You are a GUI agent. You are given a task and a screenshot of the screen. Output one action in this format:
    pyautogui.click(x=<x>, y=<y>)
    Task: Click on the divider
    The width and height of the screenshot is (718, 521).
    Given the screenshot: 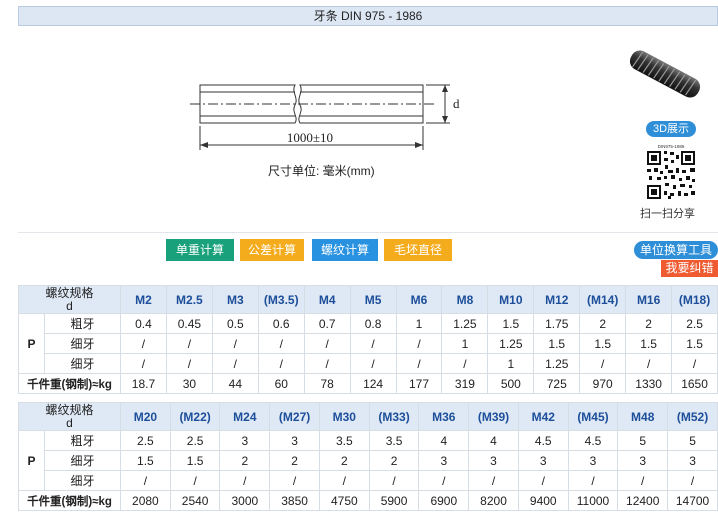 What is the action you would take?
    pyautogui.click(x=368, y=232)
    